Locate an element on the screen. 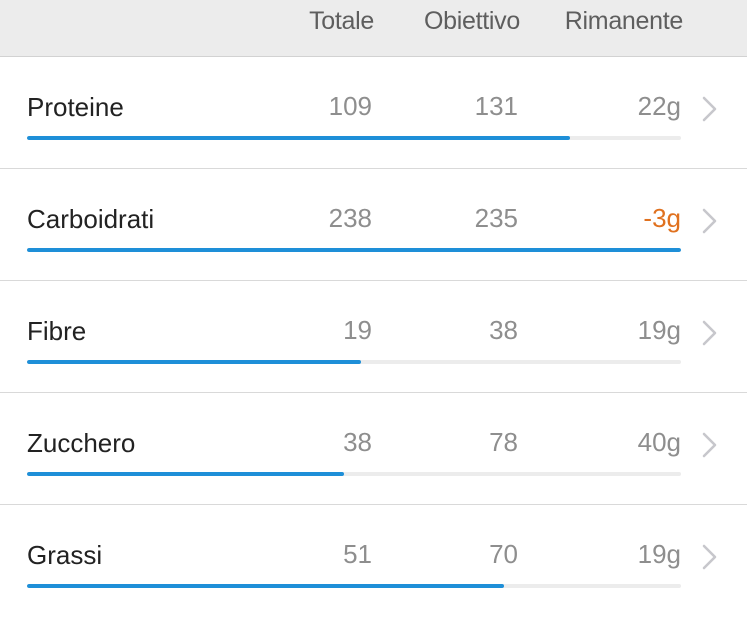 Image resolution: width=747 pixels, height=617 pixels. nutrient-goal: 131 is located at coordinates (496, 106).